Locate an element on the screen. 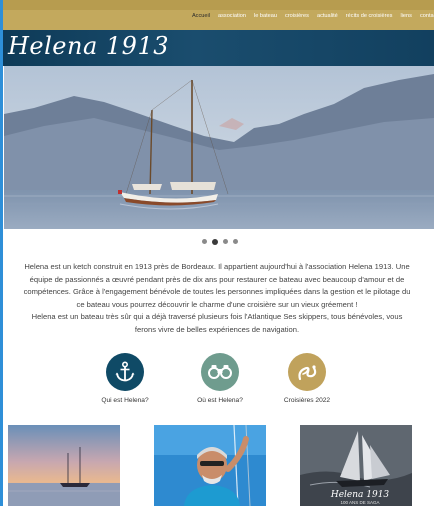 The image size is (434, 506). skipper-thumbnail is located at coordinates (210, 465).